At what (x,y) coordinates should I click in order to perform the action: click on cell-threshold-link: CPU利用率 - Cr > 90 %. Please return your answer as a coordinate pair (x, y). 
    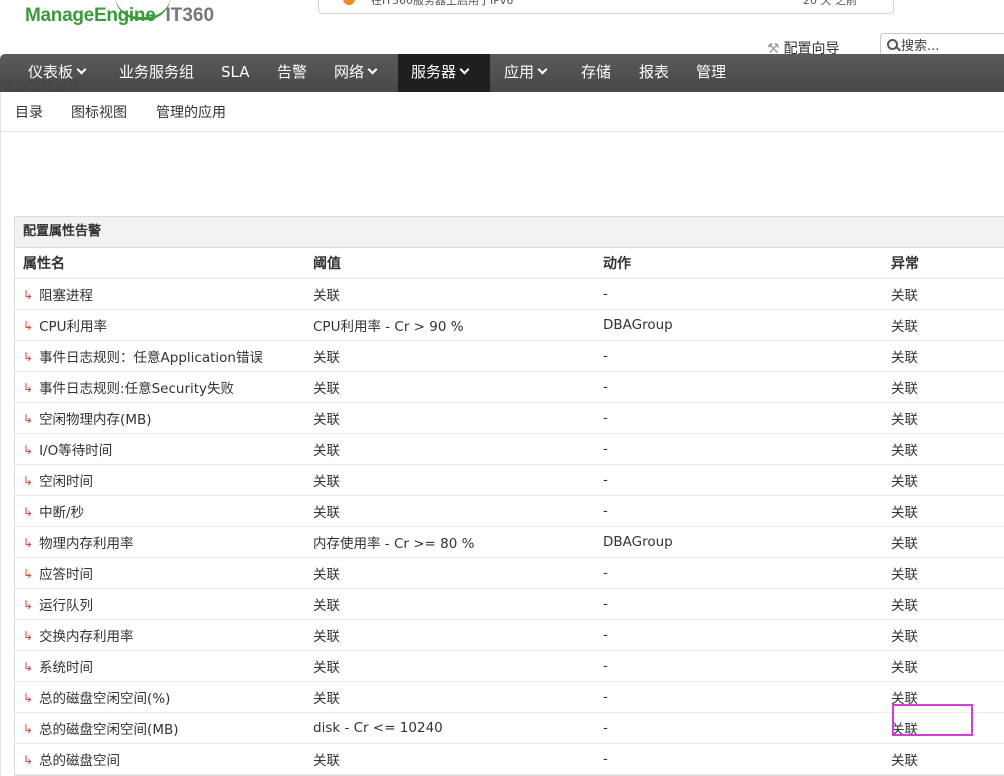
    Looking at the image, I should click on (450, 325).